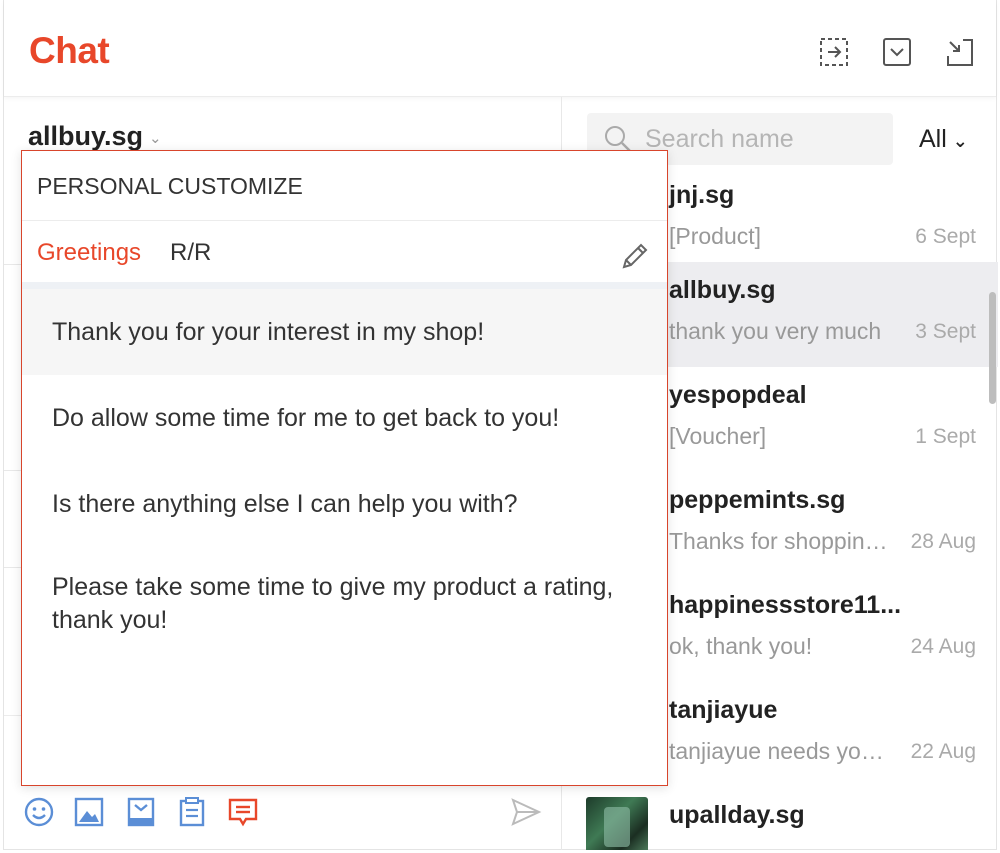 Image resolution: width=1000 pixels, height=853 pixels. I want to click on filter-label: All, so click(933, 139).